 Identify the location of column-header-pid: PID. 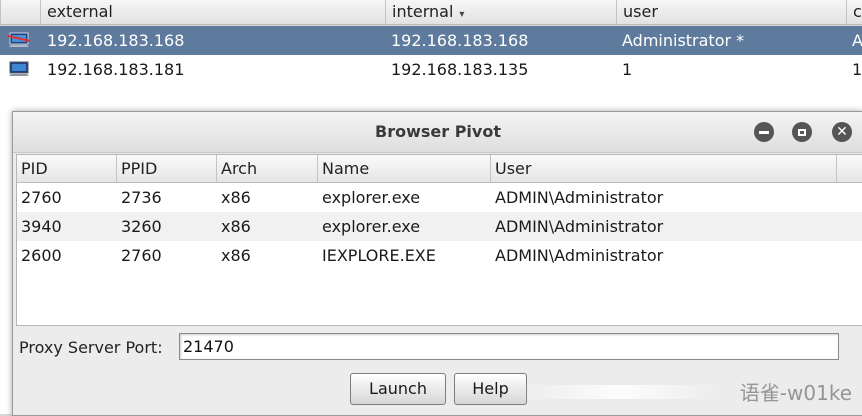
(67, 168).